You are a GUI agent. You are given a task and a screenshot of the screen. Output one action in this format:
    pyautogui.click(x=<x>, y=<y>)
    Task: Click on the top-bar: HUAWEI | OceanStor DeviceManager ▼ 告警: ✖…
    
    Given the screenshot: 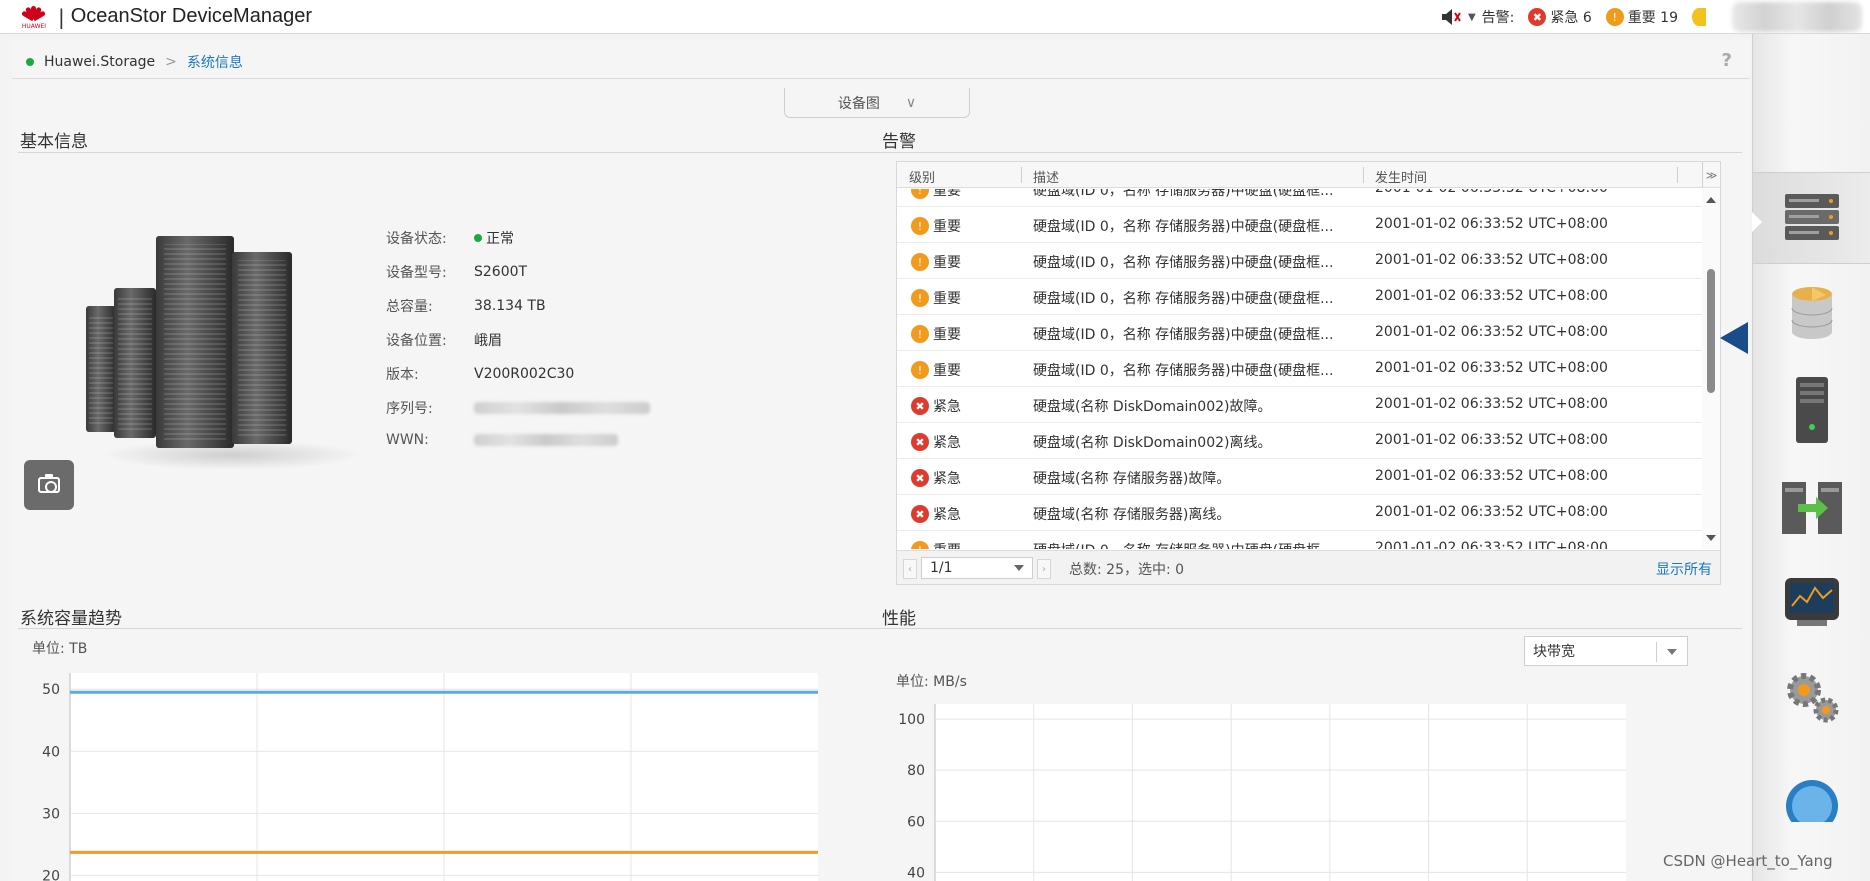 What is the action you would take?
    pyautogui.click(x=935, y=17)
    